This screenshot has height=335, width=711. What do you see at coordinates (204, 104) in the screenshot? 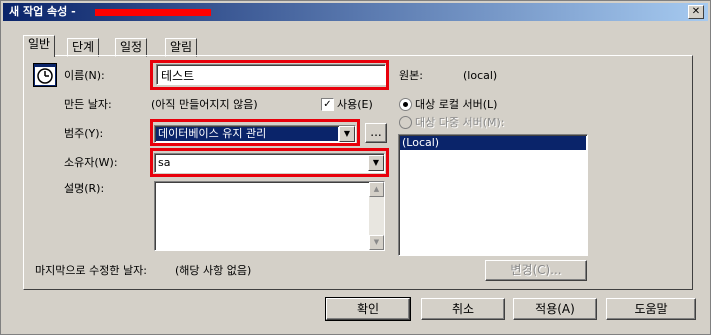
I see `created-value: (아직 만들어지지 않음)` at bounding box center [204, 104].